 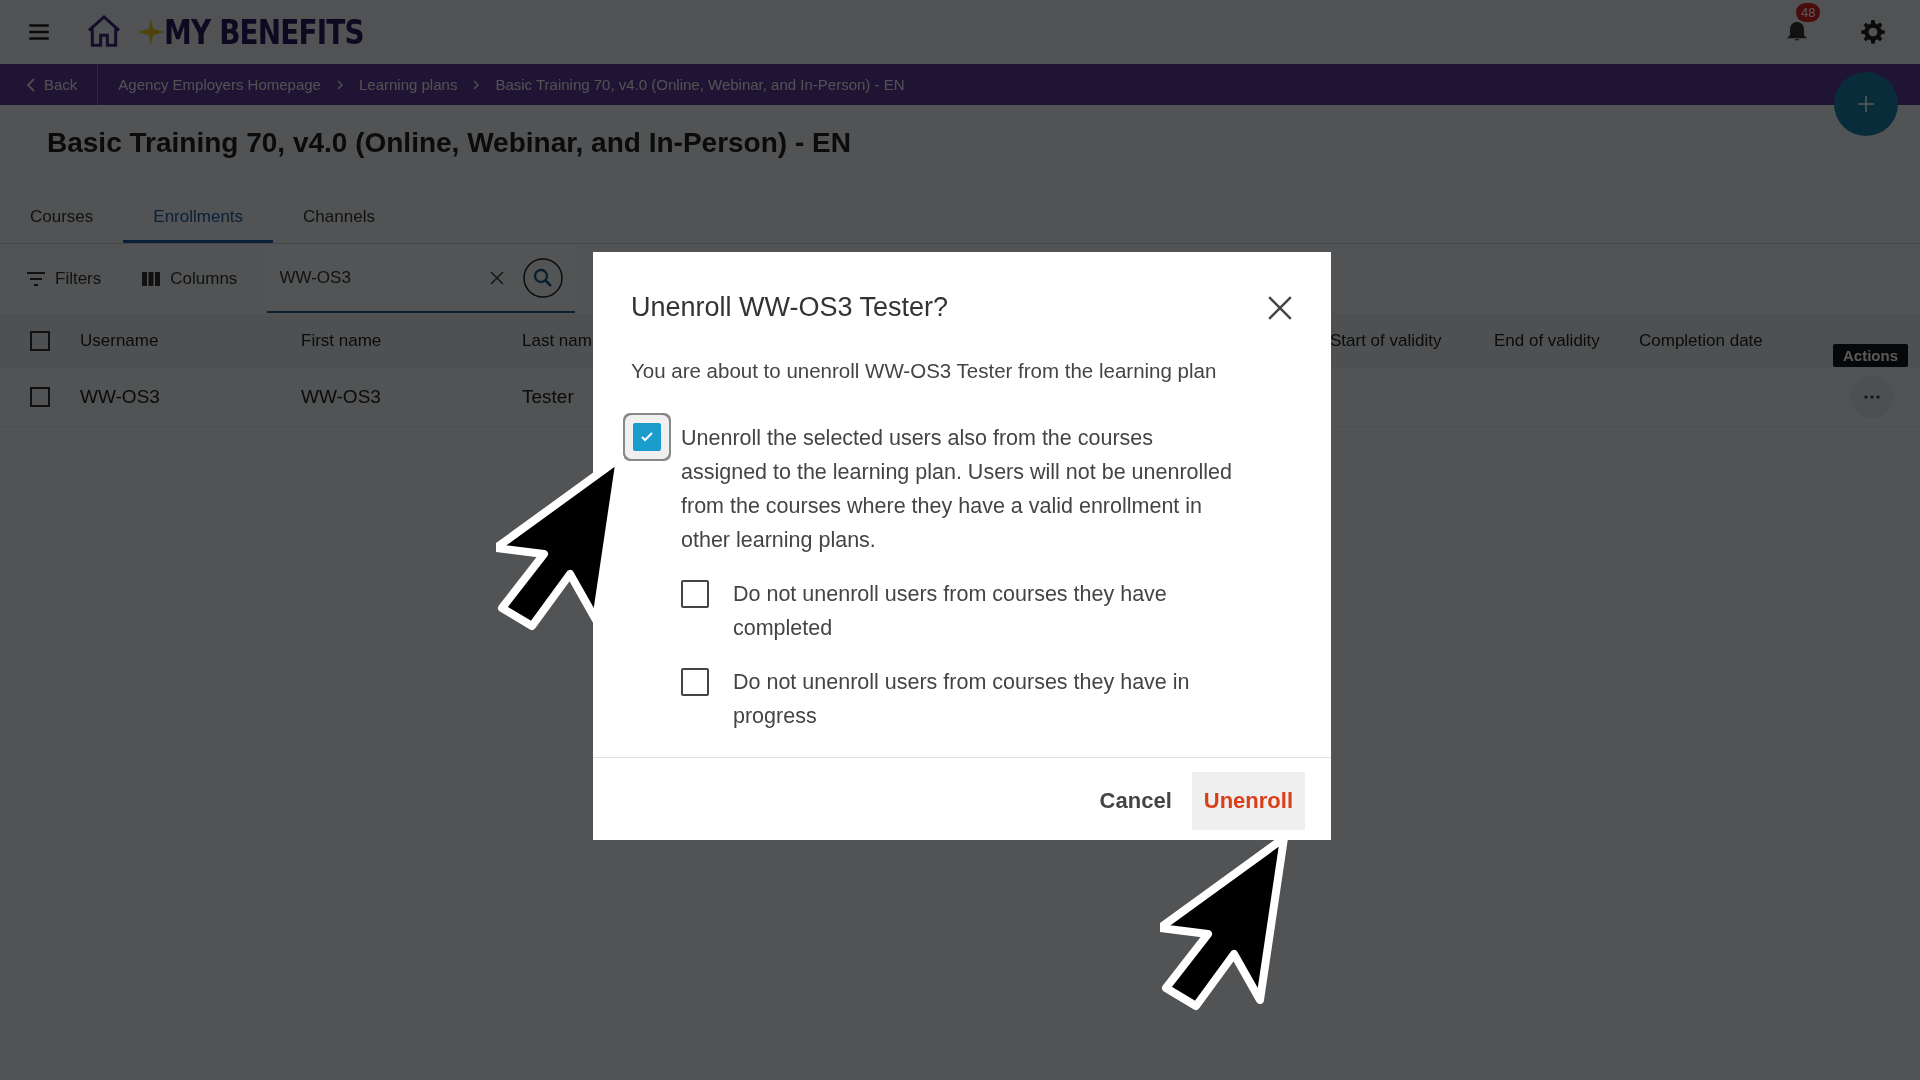 What do you see at coordinates (497, 278) in the screenshot?
I see `clear-icon` at bounding box center [497, 278].